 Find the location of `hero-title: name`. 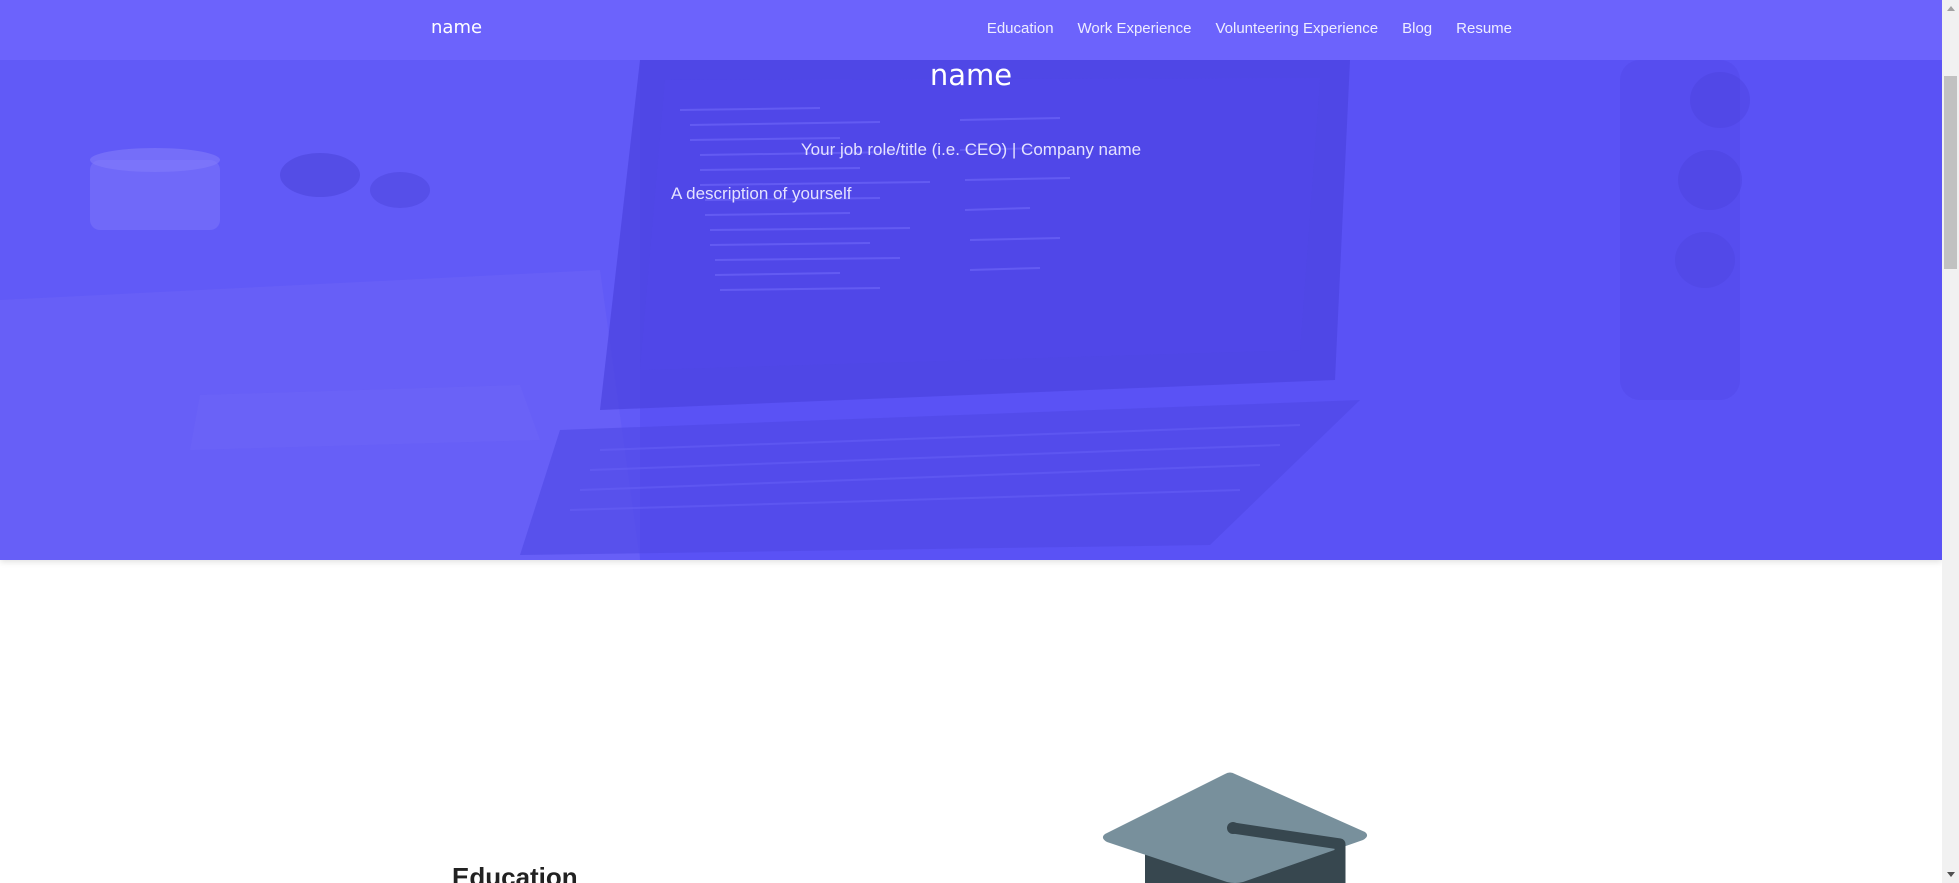

hero-title: name is located at coordinates (971, 75).